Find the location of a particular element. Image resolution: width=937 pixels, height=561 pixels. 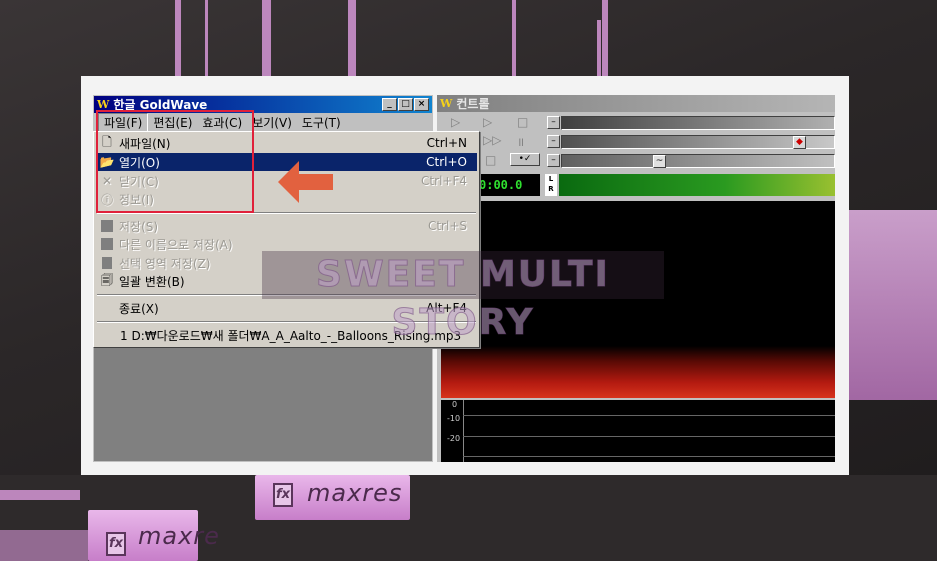

volume-slider is located at coordinates (698, 123).